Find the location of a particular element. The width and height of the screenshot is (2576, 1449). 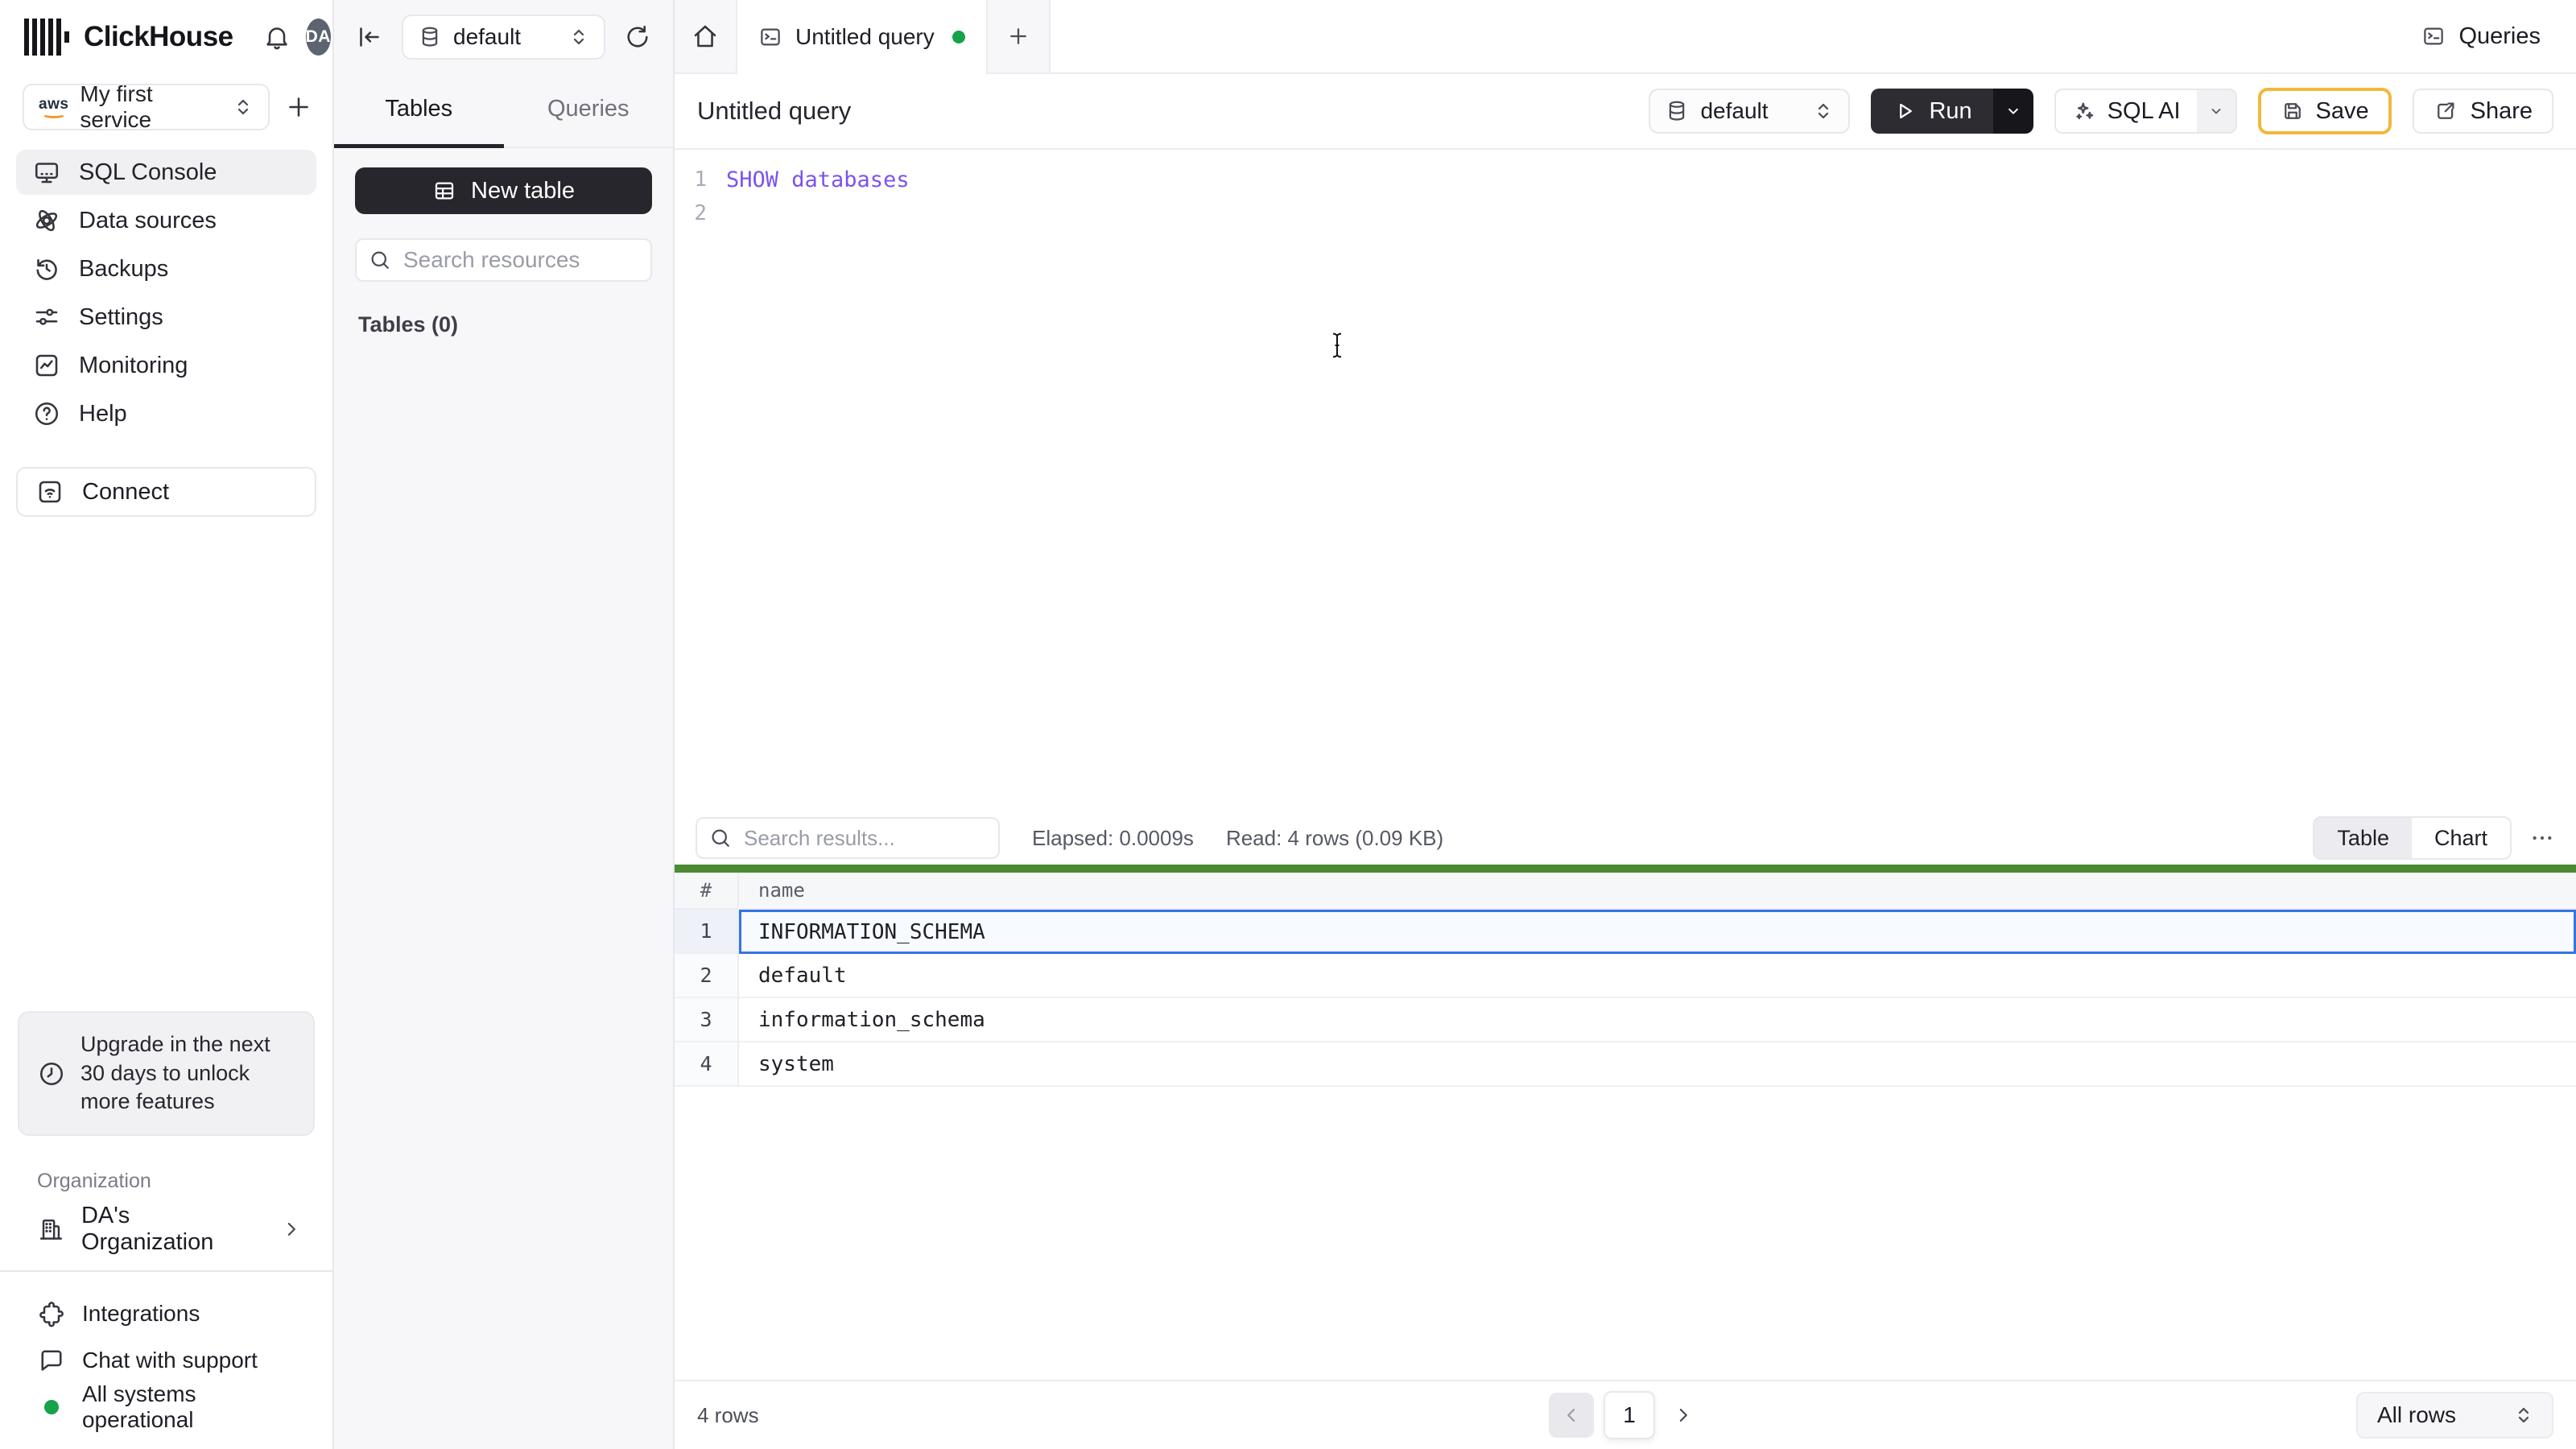

clickhouse-logo is located at coordinates (46, 37).